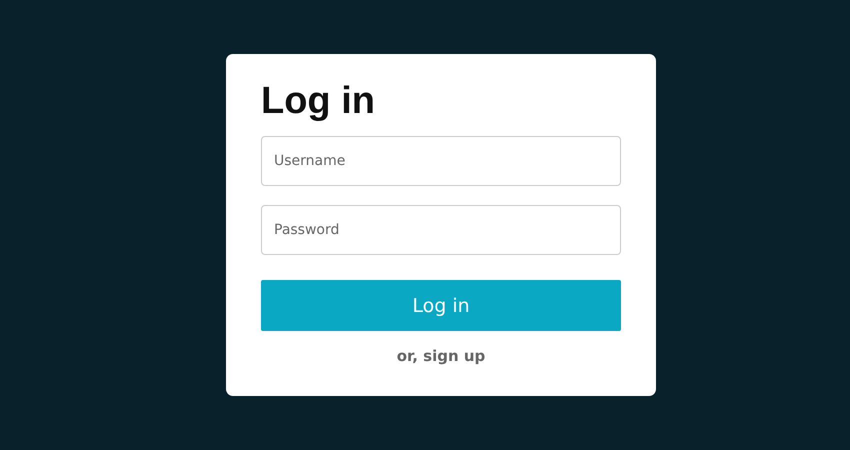 Image resolution: width=850 pixels, height=450 pixels. I want to click on login-title: Log in, so click(318, 101).